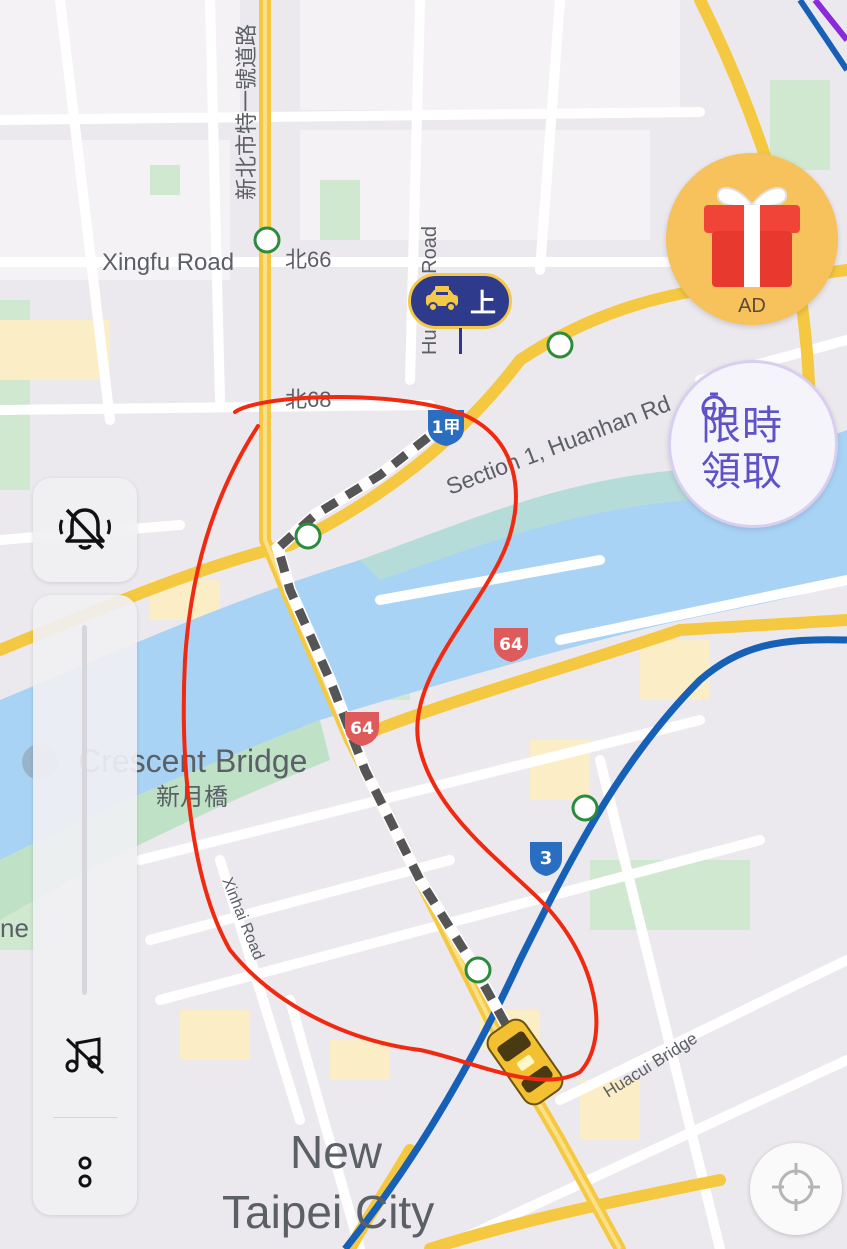  What do you see at coordinates (446, 428) in the screenshot?
I see `svg-text: 1甲` at bounding box center [446, 428].